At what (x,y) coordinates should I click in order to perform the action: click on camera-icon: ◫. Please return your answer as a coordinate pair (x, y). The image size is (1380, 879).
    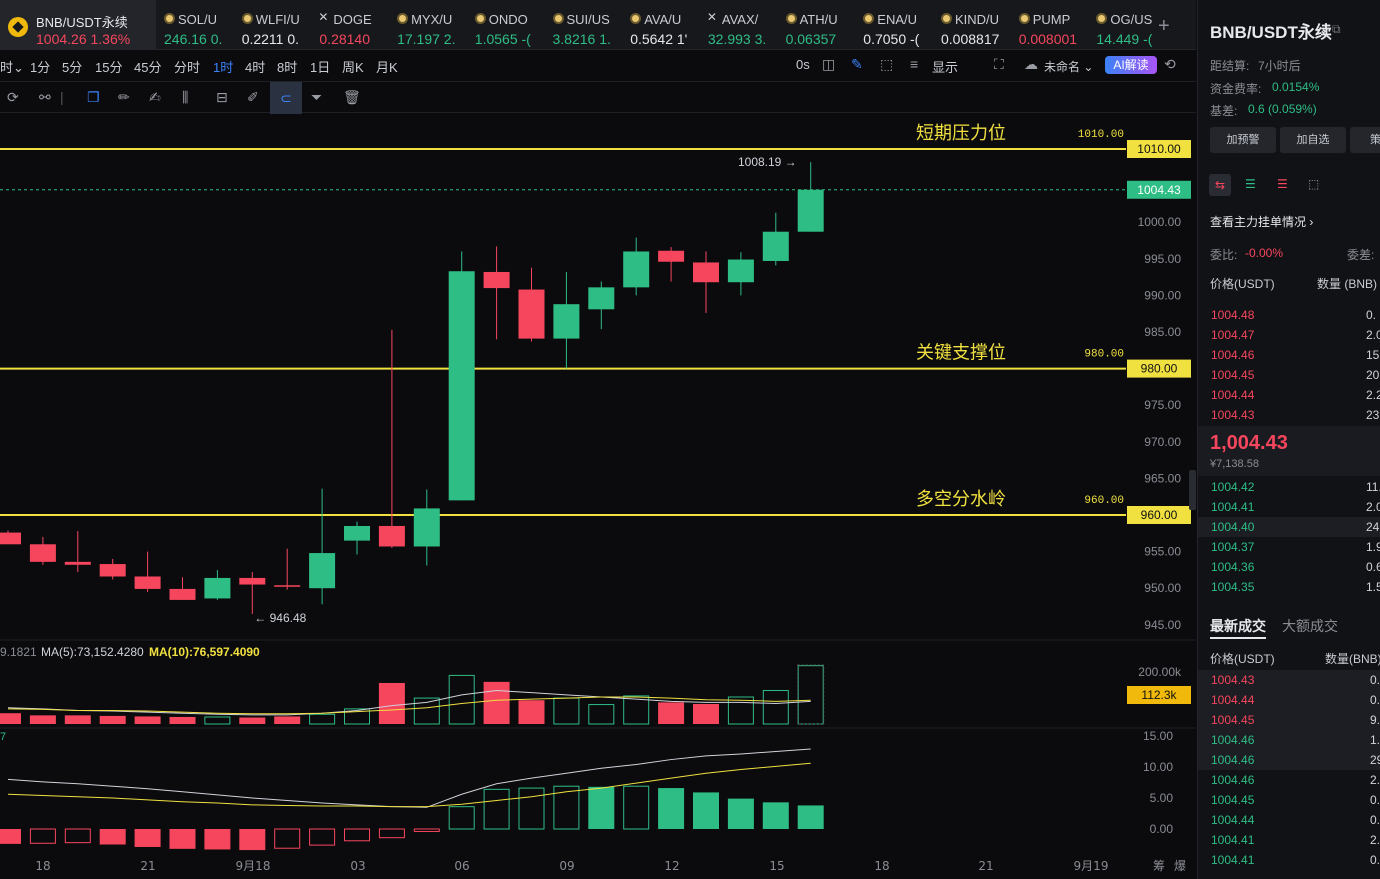
    Looking at the image, I should click on (828, 64).